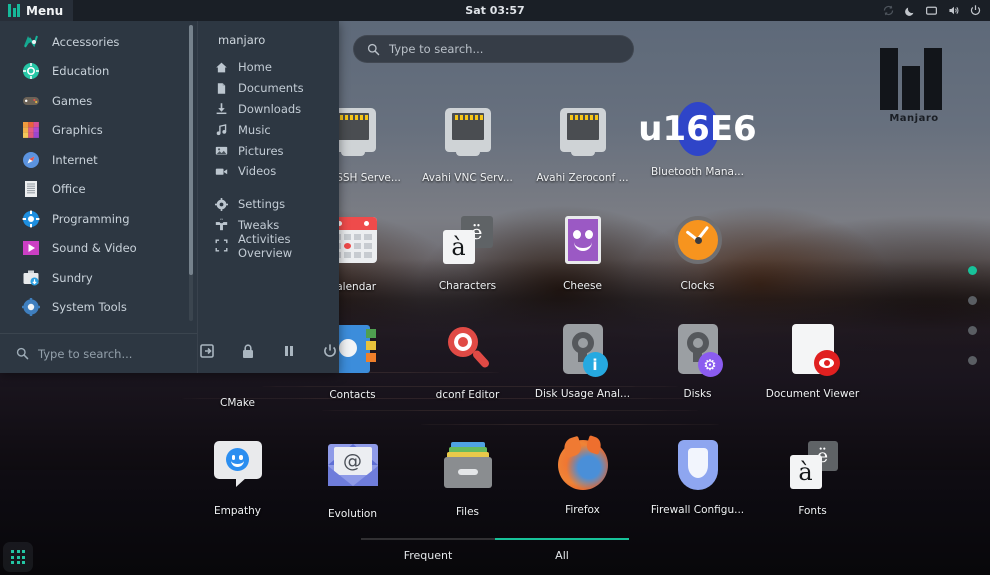  Describe the element at coordinates (562, 550) in the screenshot. I see `tab-all: All` at that location.